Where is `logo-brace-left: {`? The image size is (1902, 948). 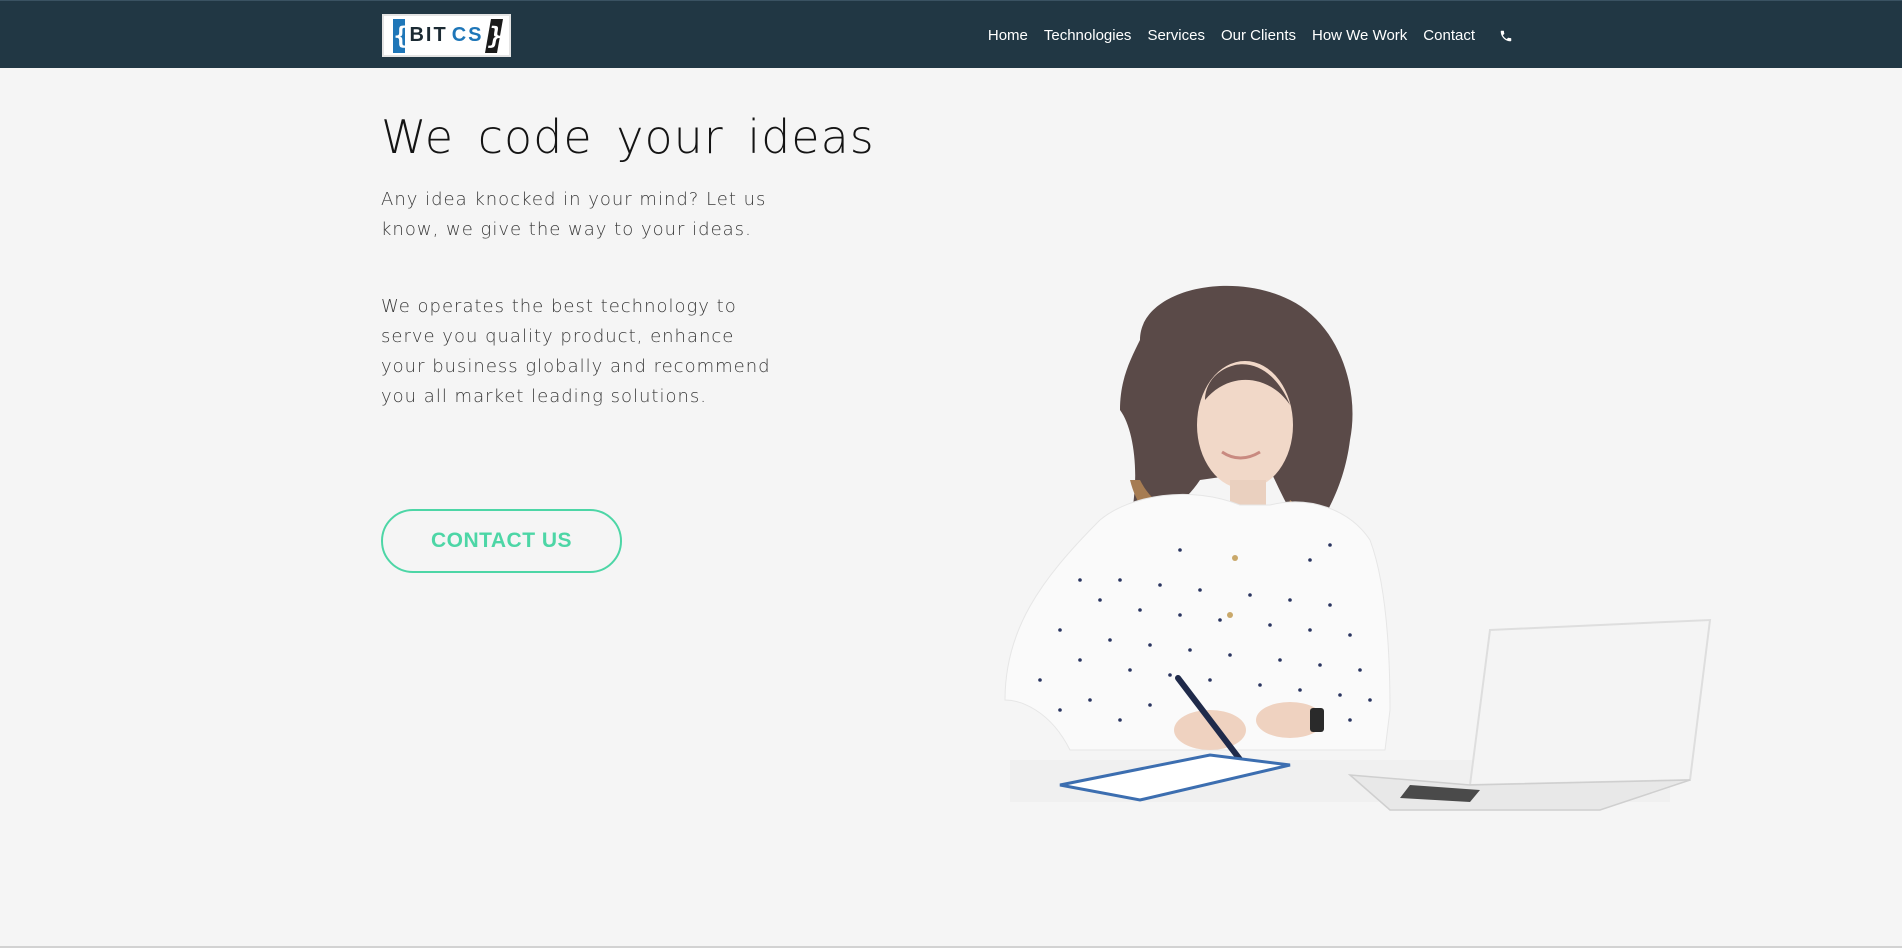
logo-brace-left: { is located at coordinates (400, 35).